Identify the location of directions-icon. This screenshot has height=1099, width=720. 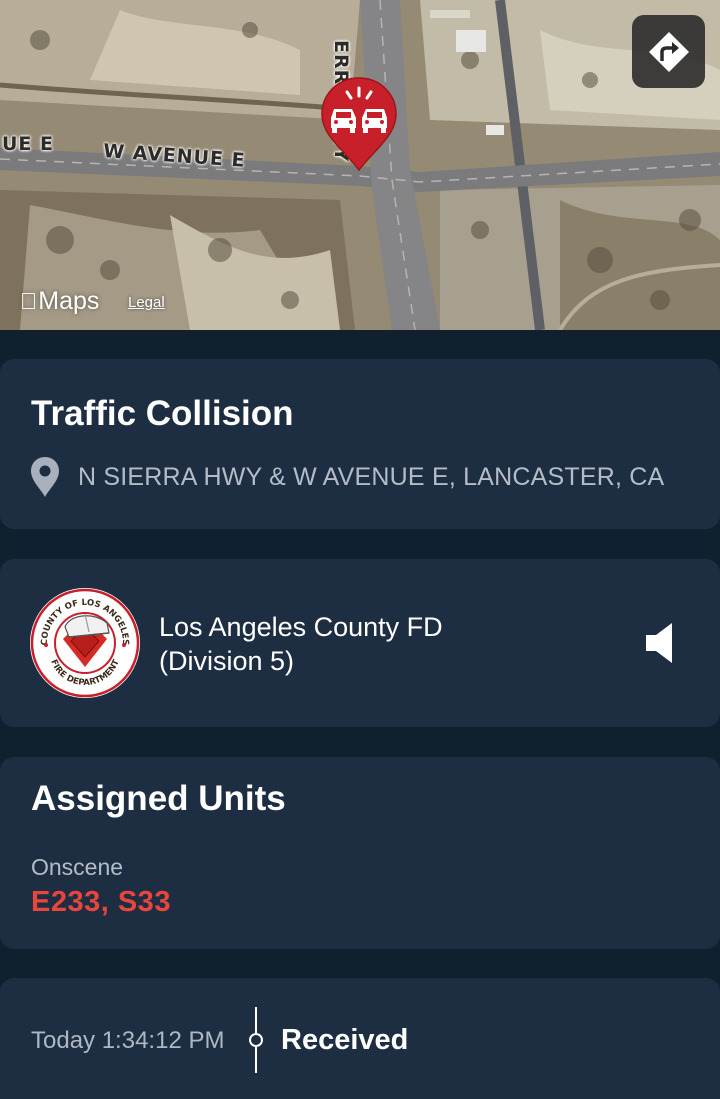
(668, 51).